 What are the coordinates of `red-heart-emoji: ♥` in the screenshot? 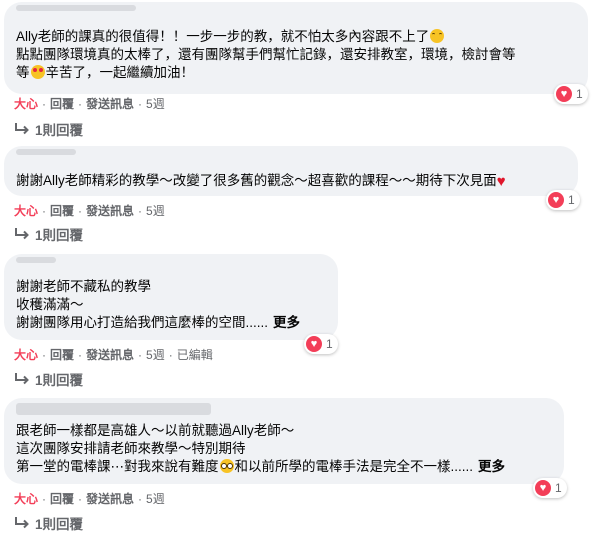 It's located at (501, 181).